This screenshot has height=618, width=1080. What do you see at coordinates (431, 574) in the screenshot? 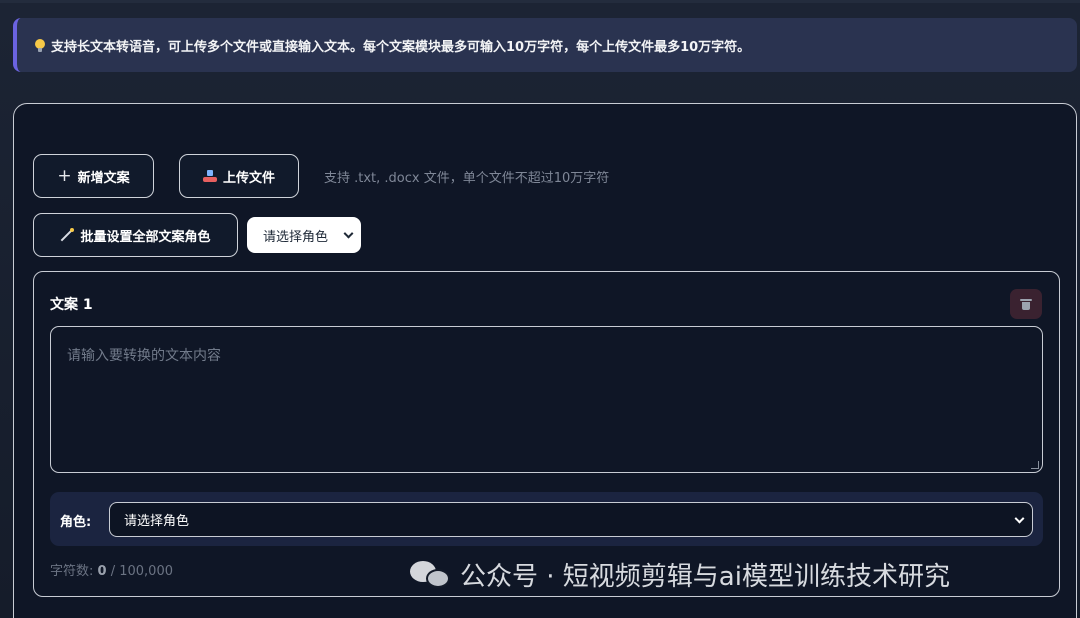
I see `wechat-icon` at bounding box center [431, 574].